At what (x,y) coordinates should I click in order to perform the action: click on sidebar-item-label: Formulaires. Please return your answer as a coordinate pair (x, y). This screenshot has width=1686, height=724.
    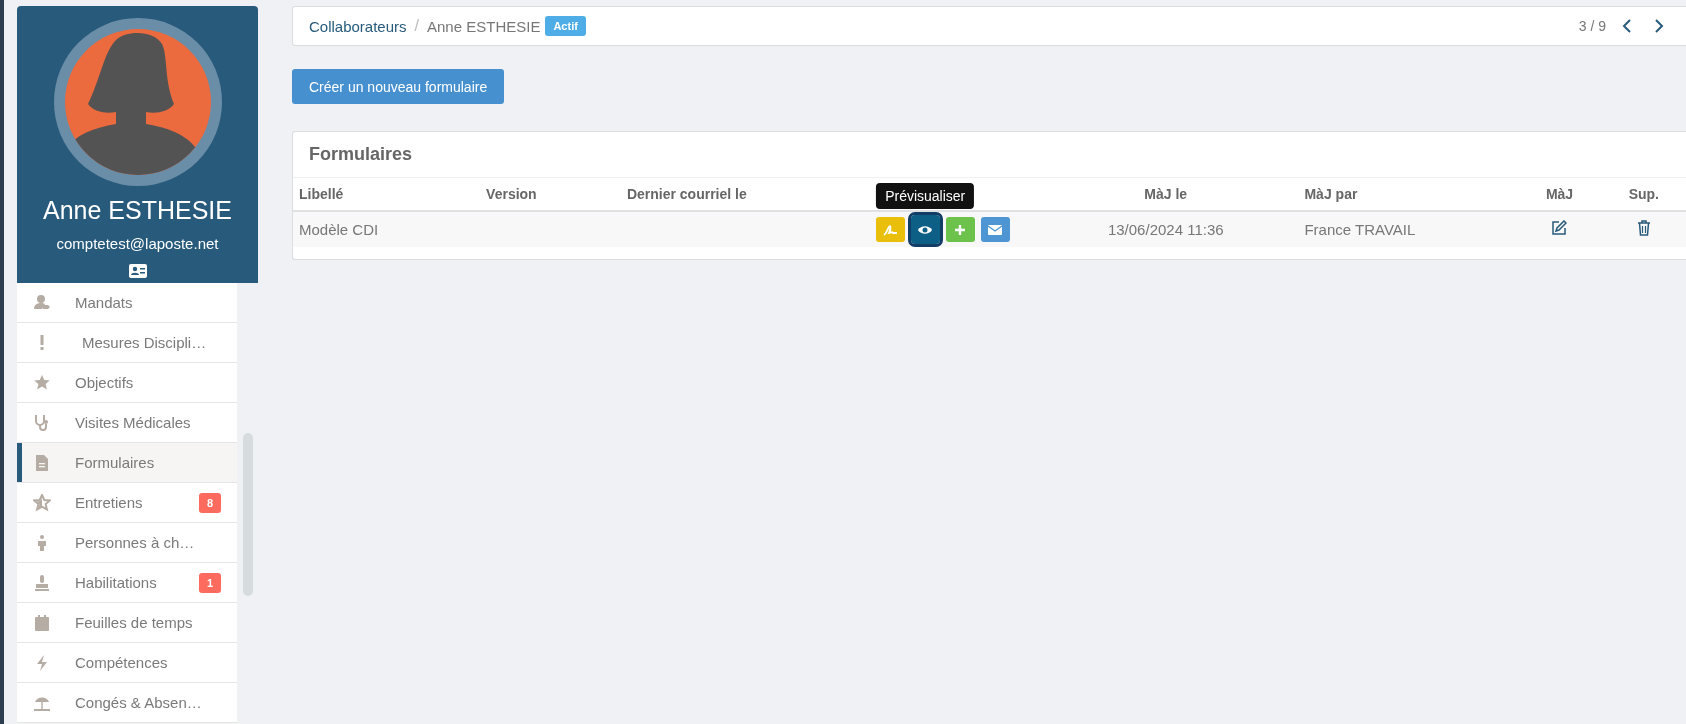
    Looking at the image, I should click on (115, 462).